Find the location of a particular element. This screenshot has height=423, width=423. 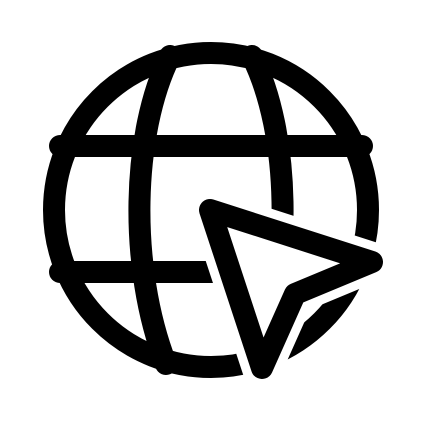

globe-meridian-left is located at coordinates (154, 210).